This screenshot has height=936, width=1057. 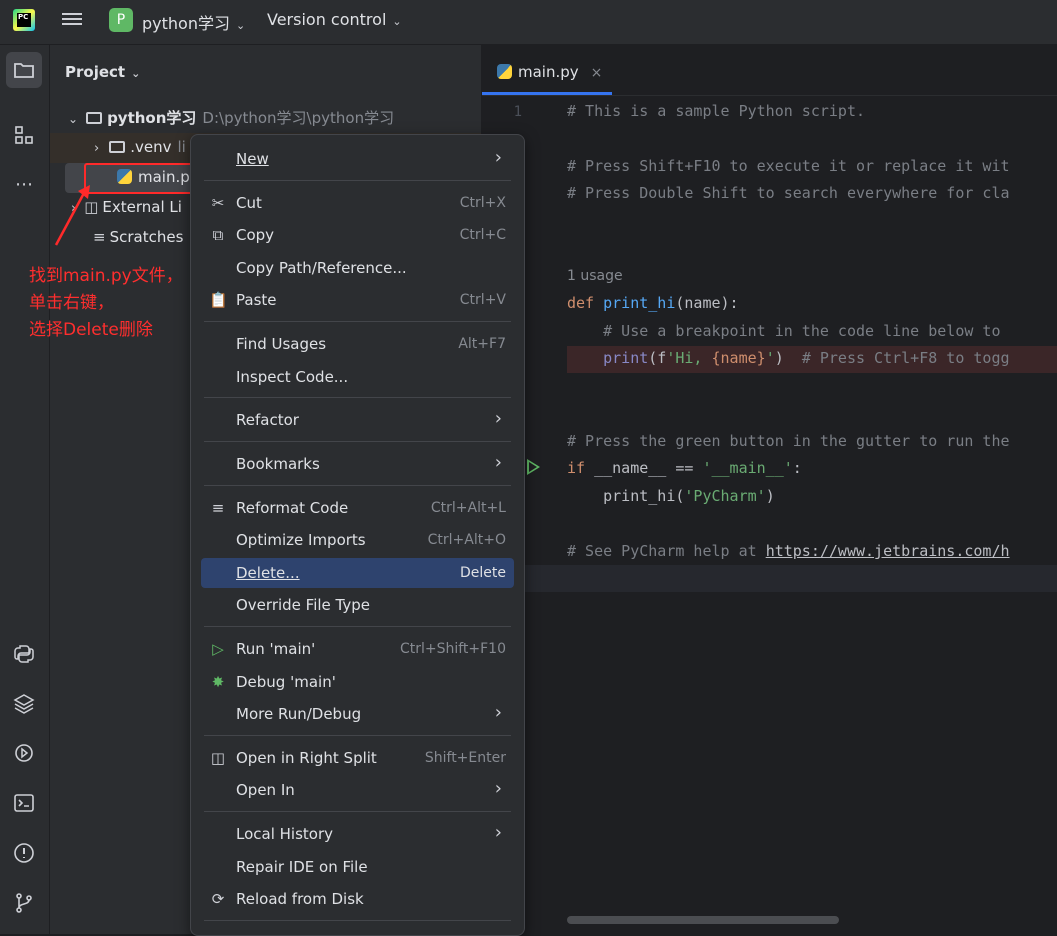 What do you see at coordinates (303, 605) in the screenshot?
I see `menu-label: Override File Type` at bounding box center [303, 605].